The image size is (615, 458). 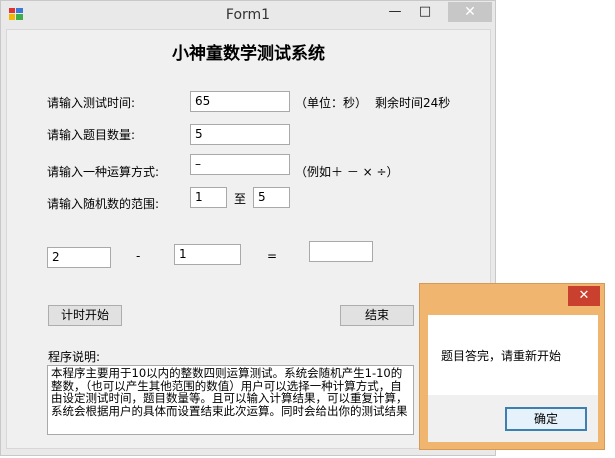 What do you see at coordinates (425, 12) in the screenshot?
I see `maximize-icon: □` at bounding box center [425, 12].